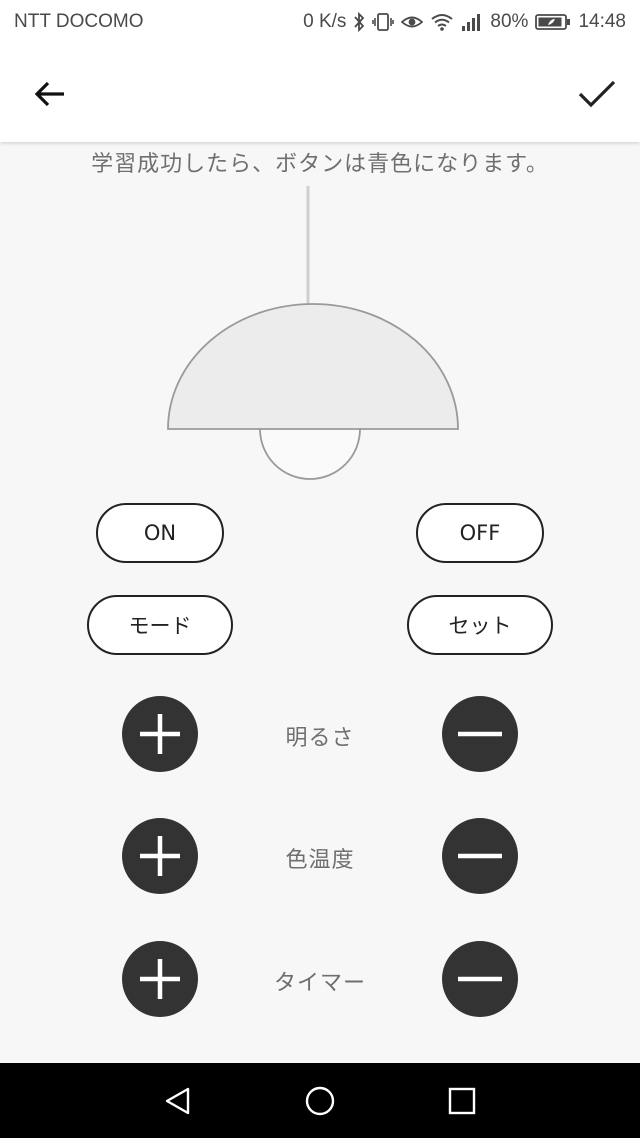 Image resolution: width=640 pixels, height=1138 pixels. I want to click on status-icons: 0 K/s 80% 14:48, so click(464, 22).